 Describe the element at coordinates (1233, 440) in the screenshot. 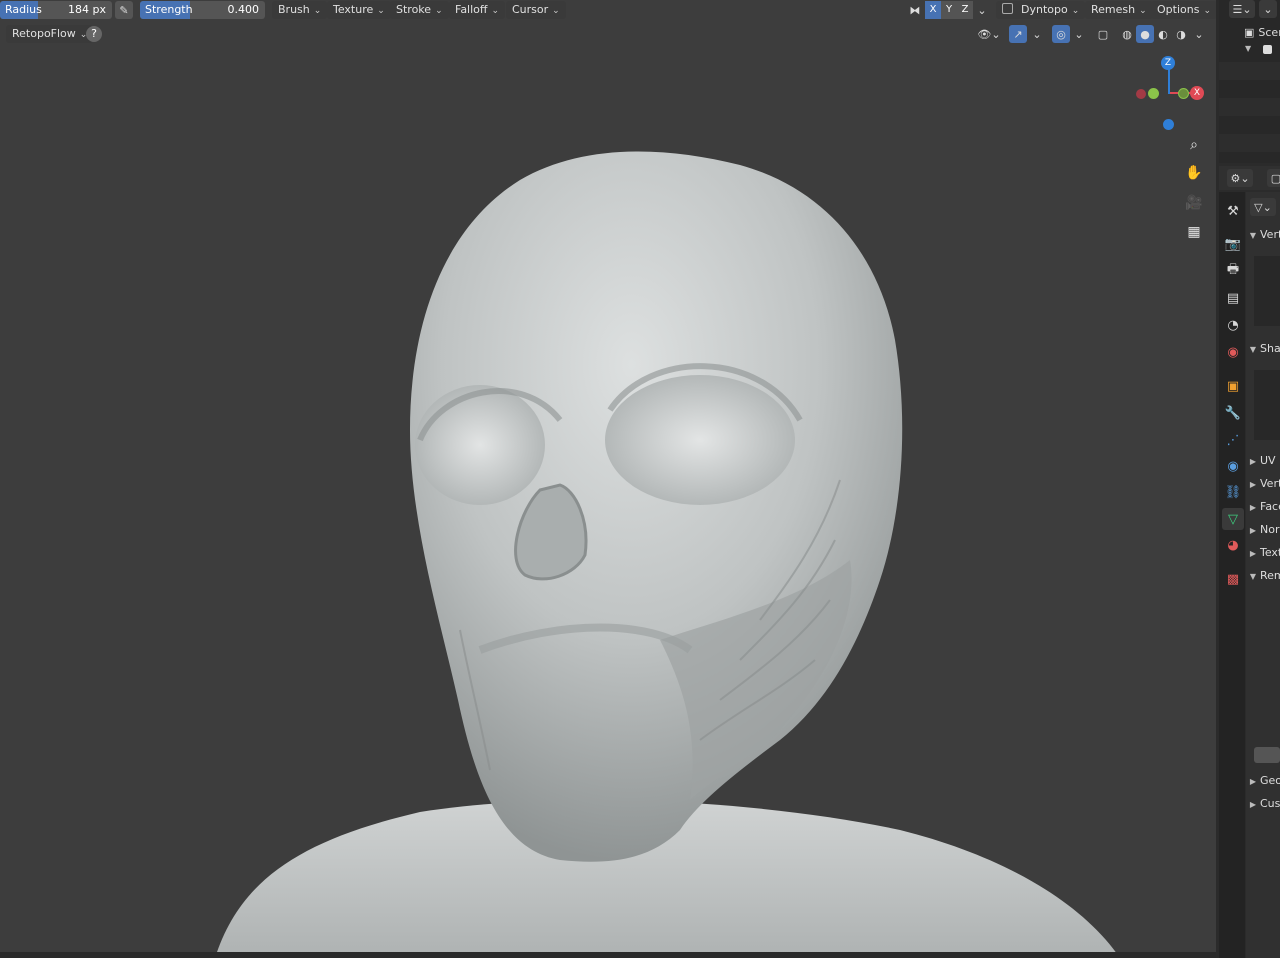

I see `particles-tab-icon: ⋰` at that location.